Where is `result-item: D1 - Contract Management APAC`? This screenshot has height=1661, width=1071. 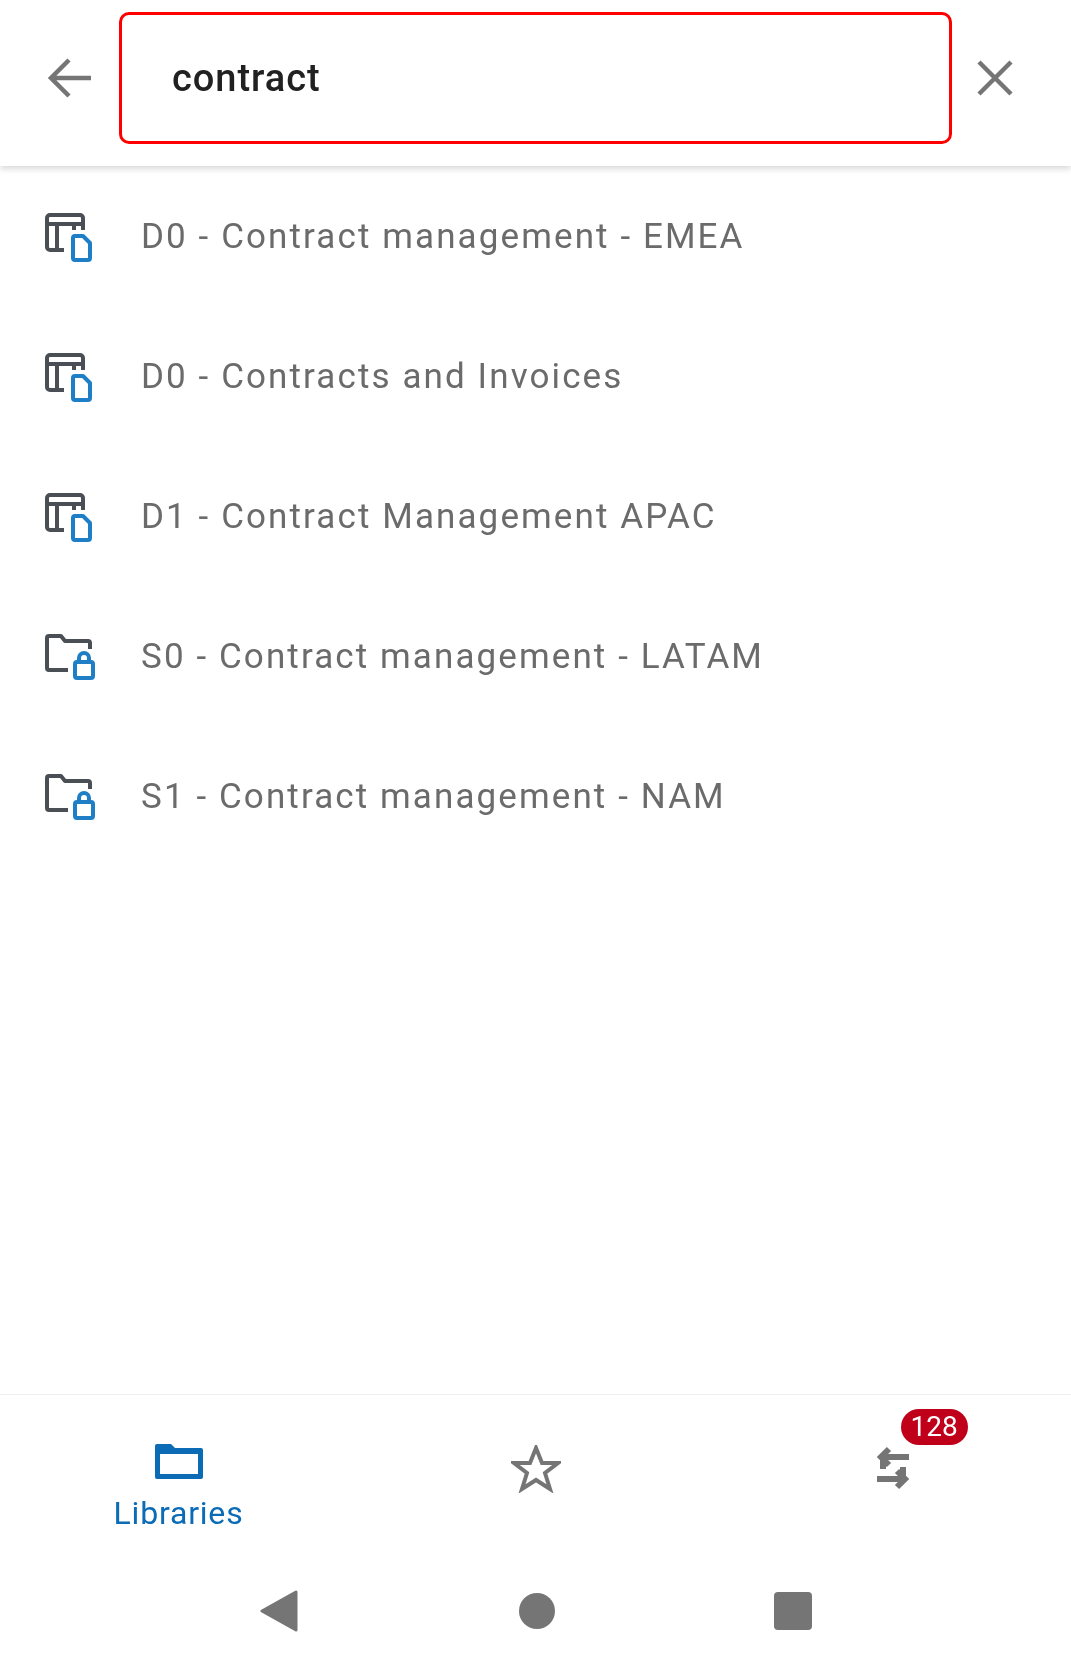 result-item: D1 - Contract Management APAC is located at coordinates (535, 517).